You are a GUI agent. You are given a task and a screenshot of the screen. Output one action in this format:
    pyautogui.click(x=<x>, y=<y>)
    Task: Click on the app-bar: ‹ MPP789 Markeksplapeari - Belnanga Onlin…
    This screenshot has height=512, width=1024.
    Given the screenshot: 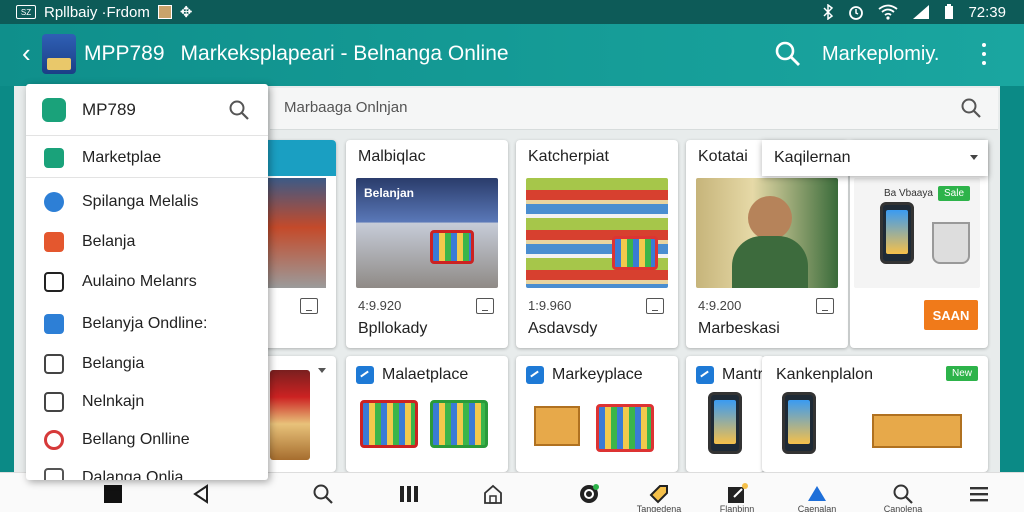 What is the action you would take?
    pyautogui.click(x=512, y=55)
    